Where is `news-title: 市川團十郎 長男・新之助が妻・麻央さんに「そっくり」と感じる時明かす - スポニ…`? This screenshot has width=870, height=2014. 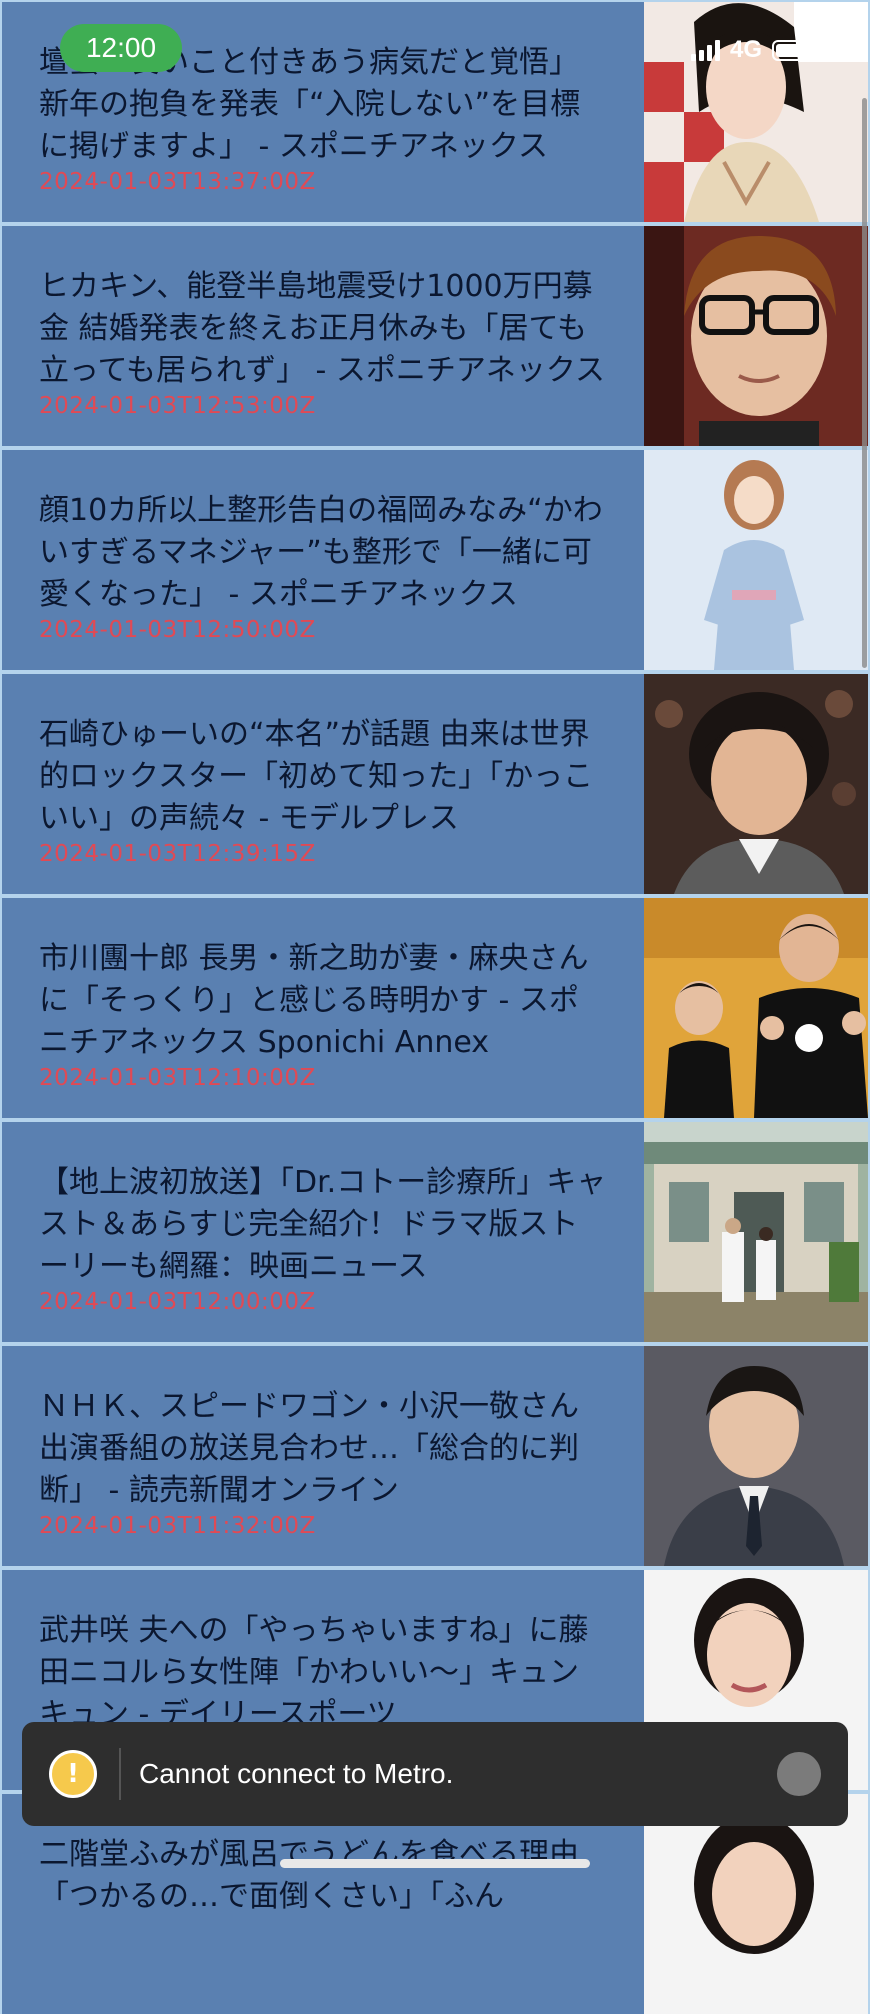
news-title: 市川團十郎 長男・新之助が妻・麻央さんに「そっくり」と感じる時明かす - スポニ… is located at coordinates (314, 1000).